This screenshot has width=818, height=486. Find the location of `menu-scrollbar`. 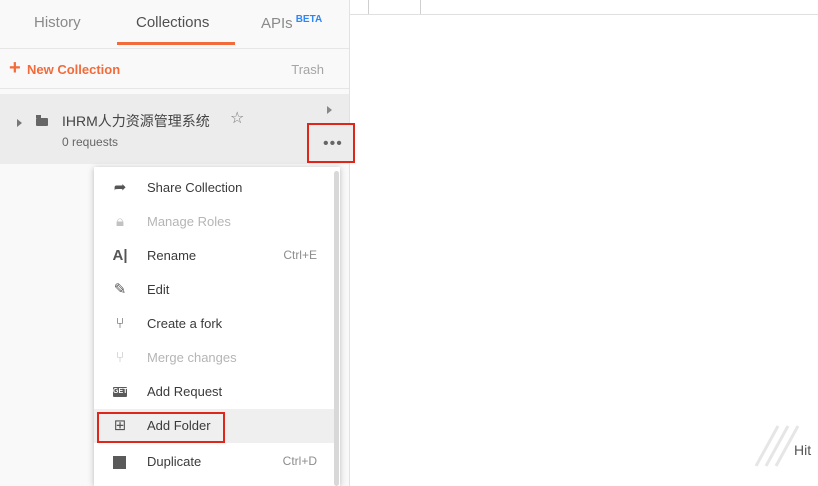

menu-scrollbar is located at coordinates (336, 328).